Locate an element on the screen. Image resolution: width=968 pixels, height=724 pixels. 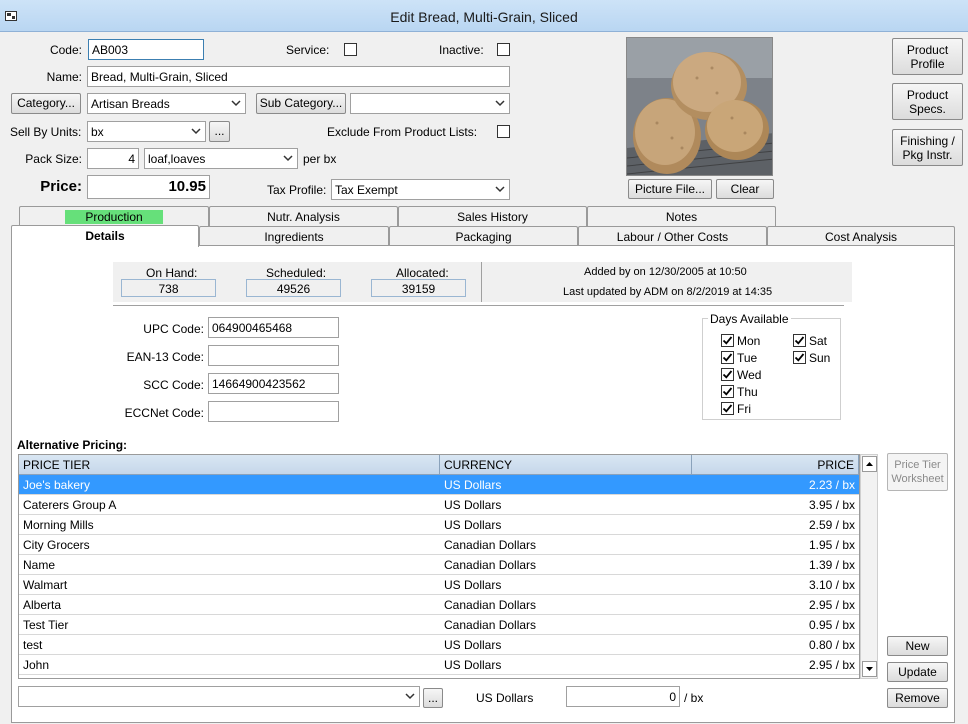
table-row: Test Tier Canadian Dollars 0.95 / bx is located at coordinates (439, 625).